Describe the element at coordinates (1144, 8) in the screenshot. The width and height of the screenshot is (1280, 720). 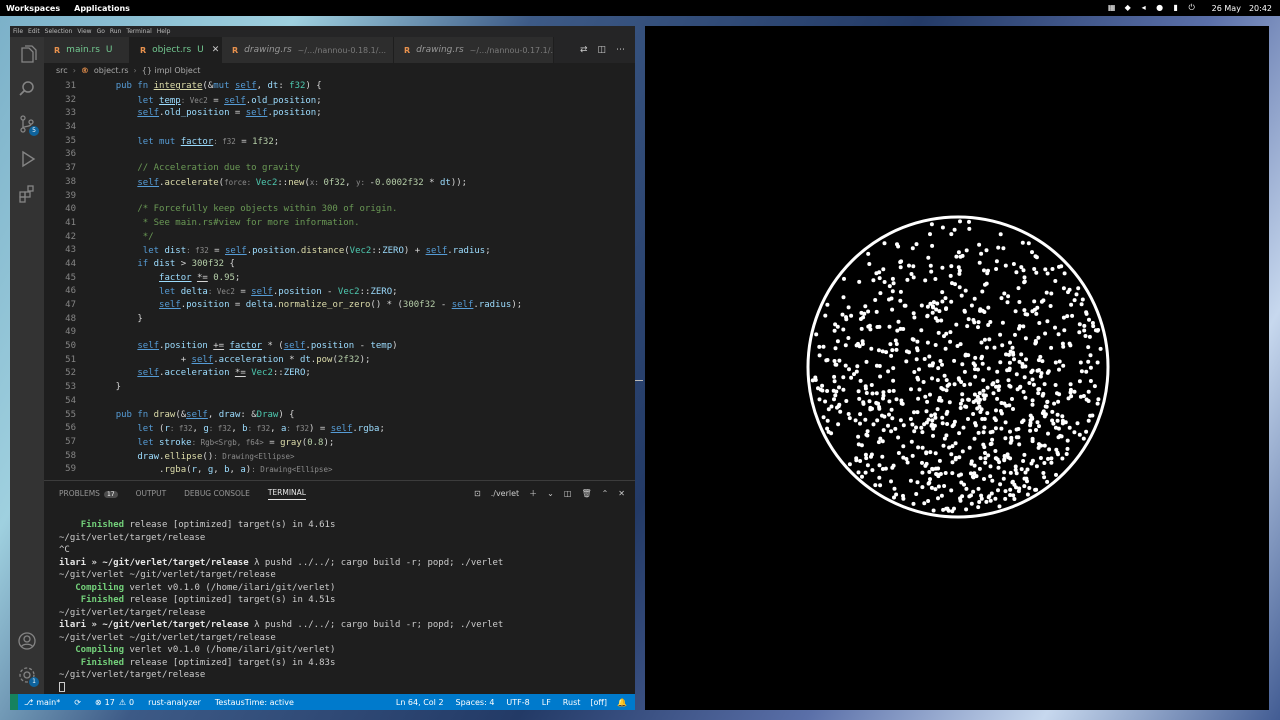
I see `volume-icon: ◂` at that location.